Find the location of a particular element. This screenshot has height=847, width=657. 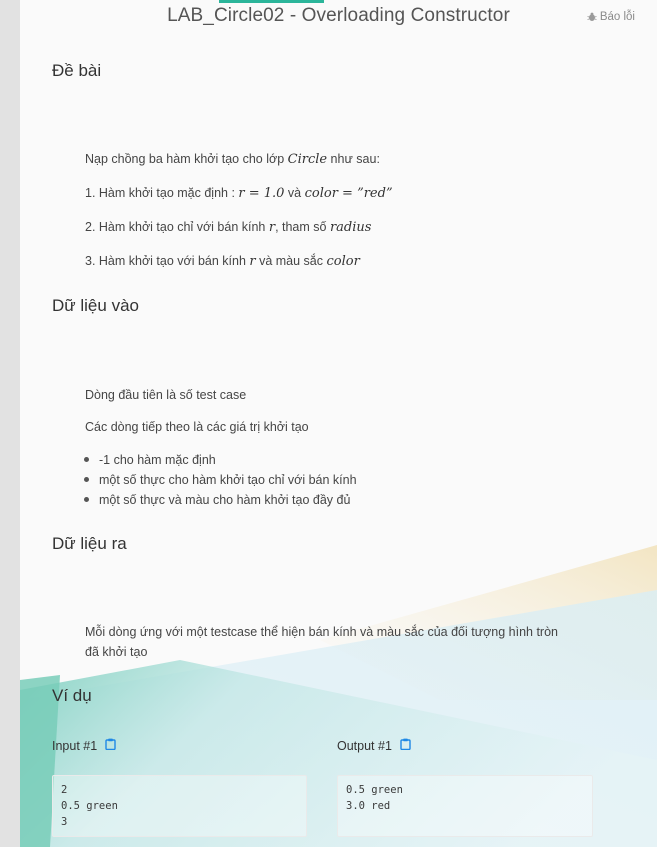

output-line-2: đã khởi tạo is located at coordinates (116, 652).